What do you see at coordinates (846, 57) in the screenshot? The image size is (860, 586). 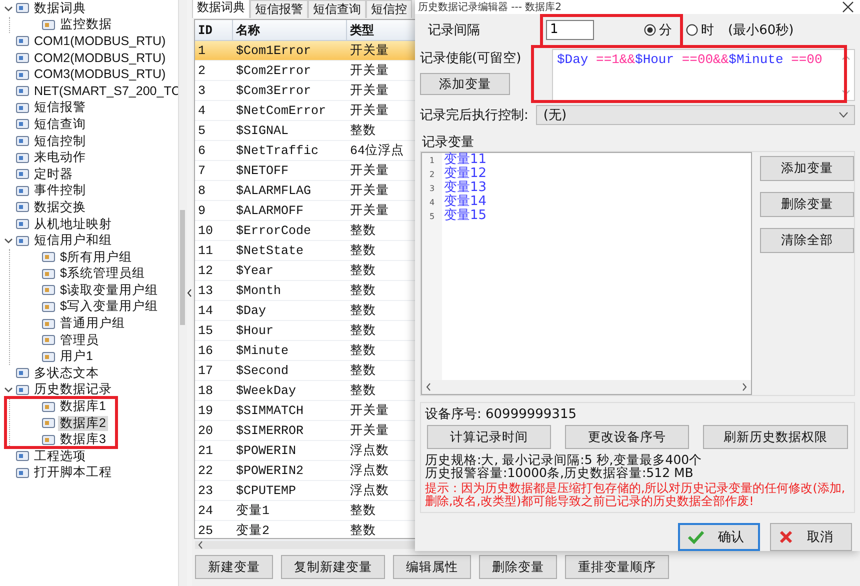 I see `scroll-up-icon` at bounding box center [846, 57].